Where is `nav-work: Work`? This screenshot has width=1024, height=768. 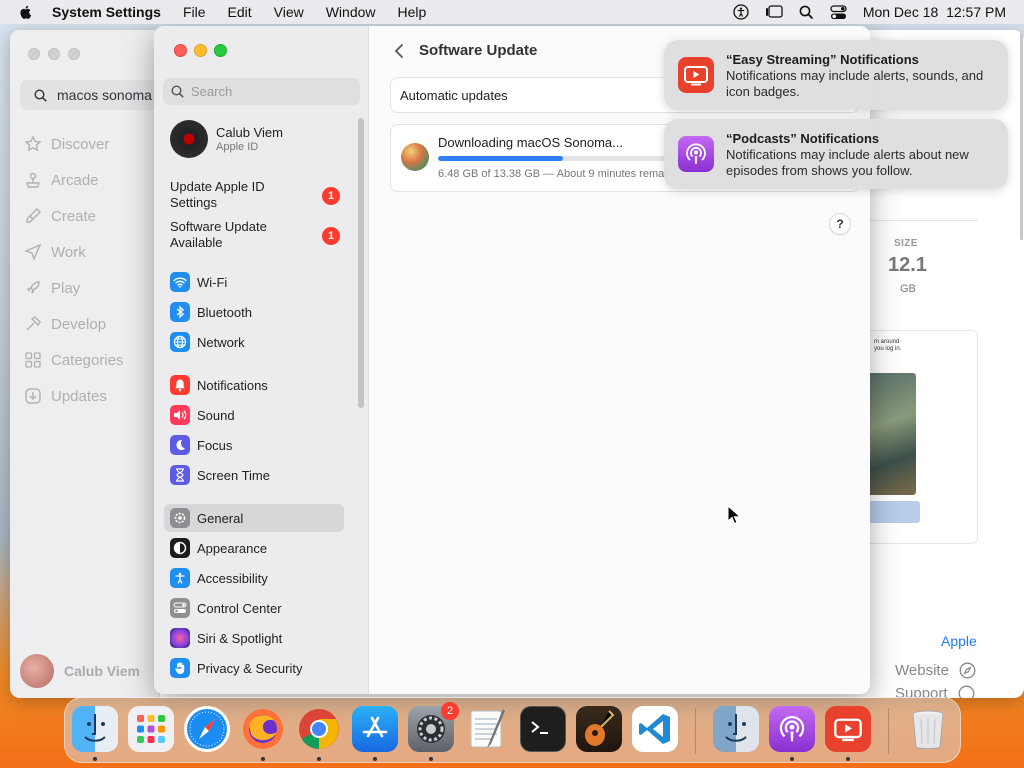
nav-work: Work is located at coordinates (55, 252).